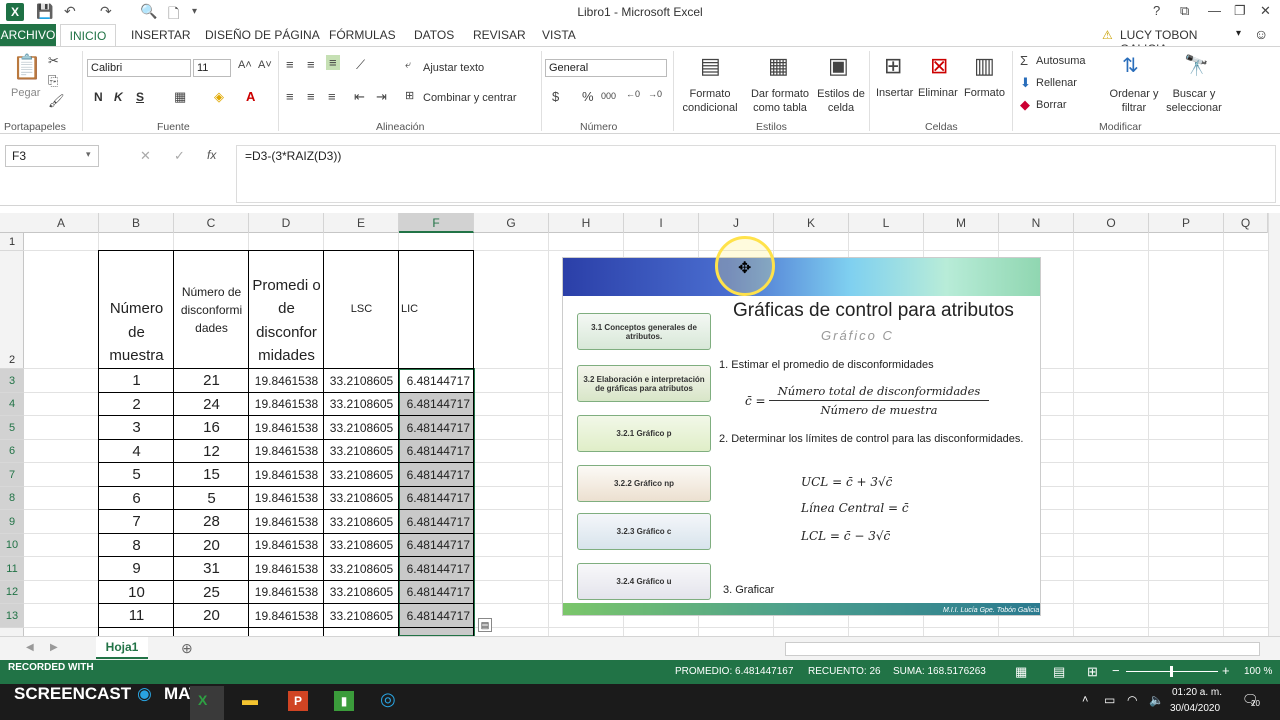 The height and width of the screenshot is (720, 1280). Describe the element at coordinates (180, 97) in the screenshot. I see `borders-icon: ▦` at that location.